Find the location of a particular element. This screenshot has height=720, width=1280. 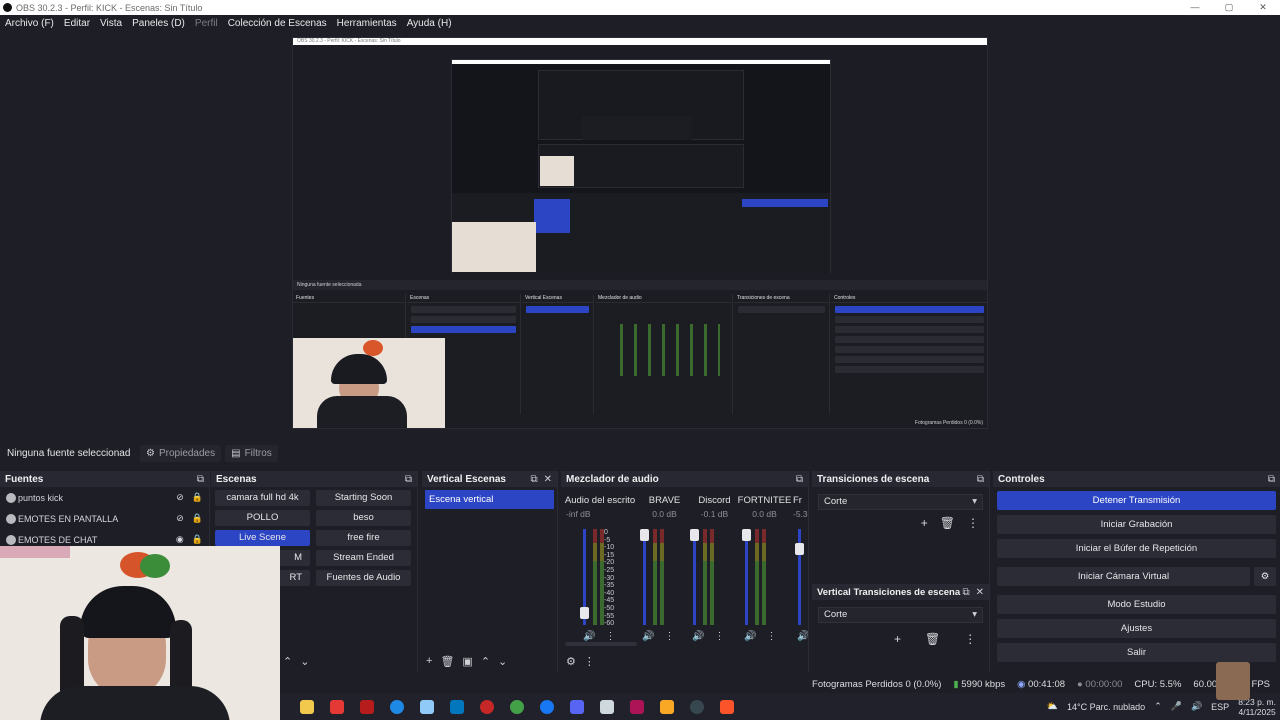

settings-button: Ajustes is located at coordinates (1136, 628).